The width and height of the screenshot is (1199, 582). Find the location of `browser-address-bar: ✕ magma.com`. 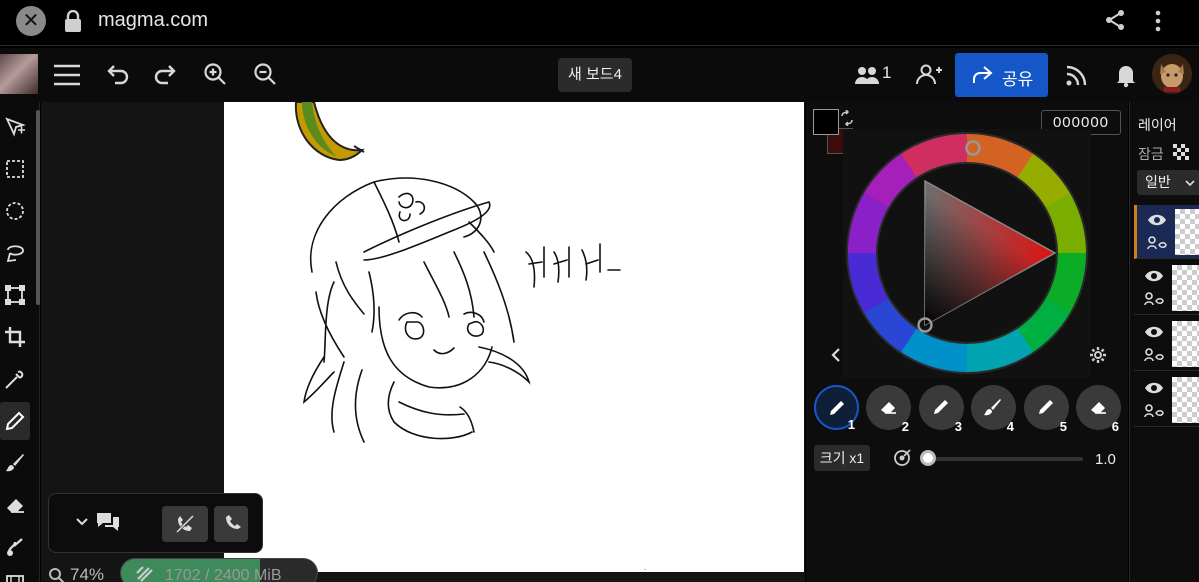

browser-address-bar: ✕ magma.com is located at coordinates (599, 23).